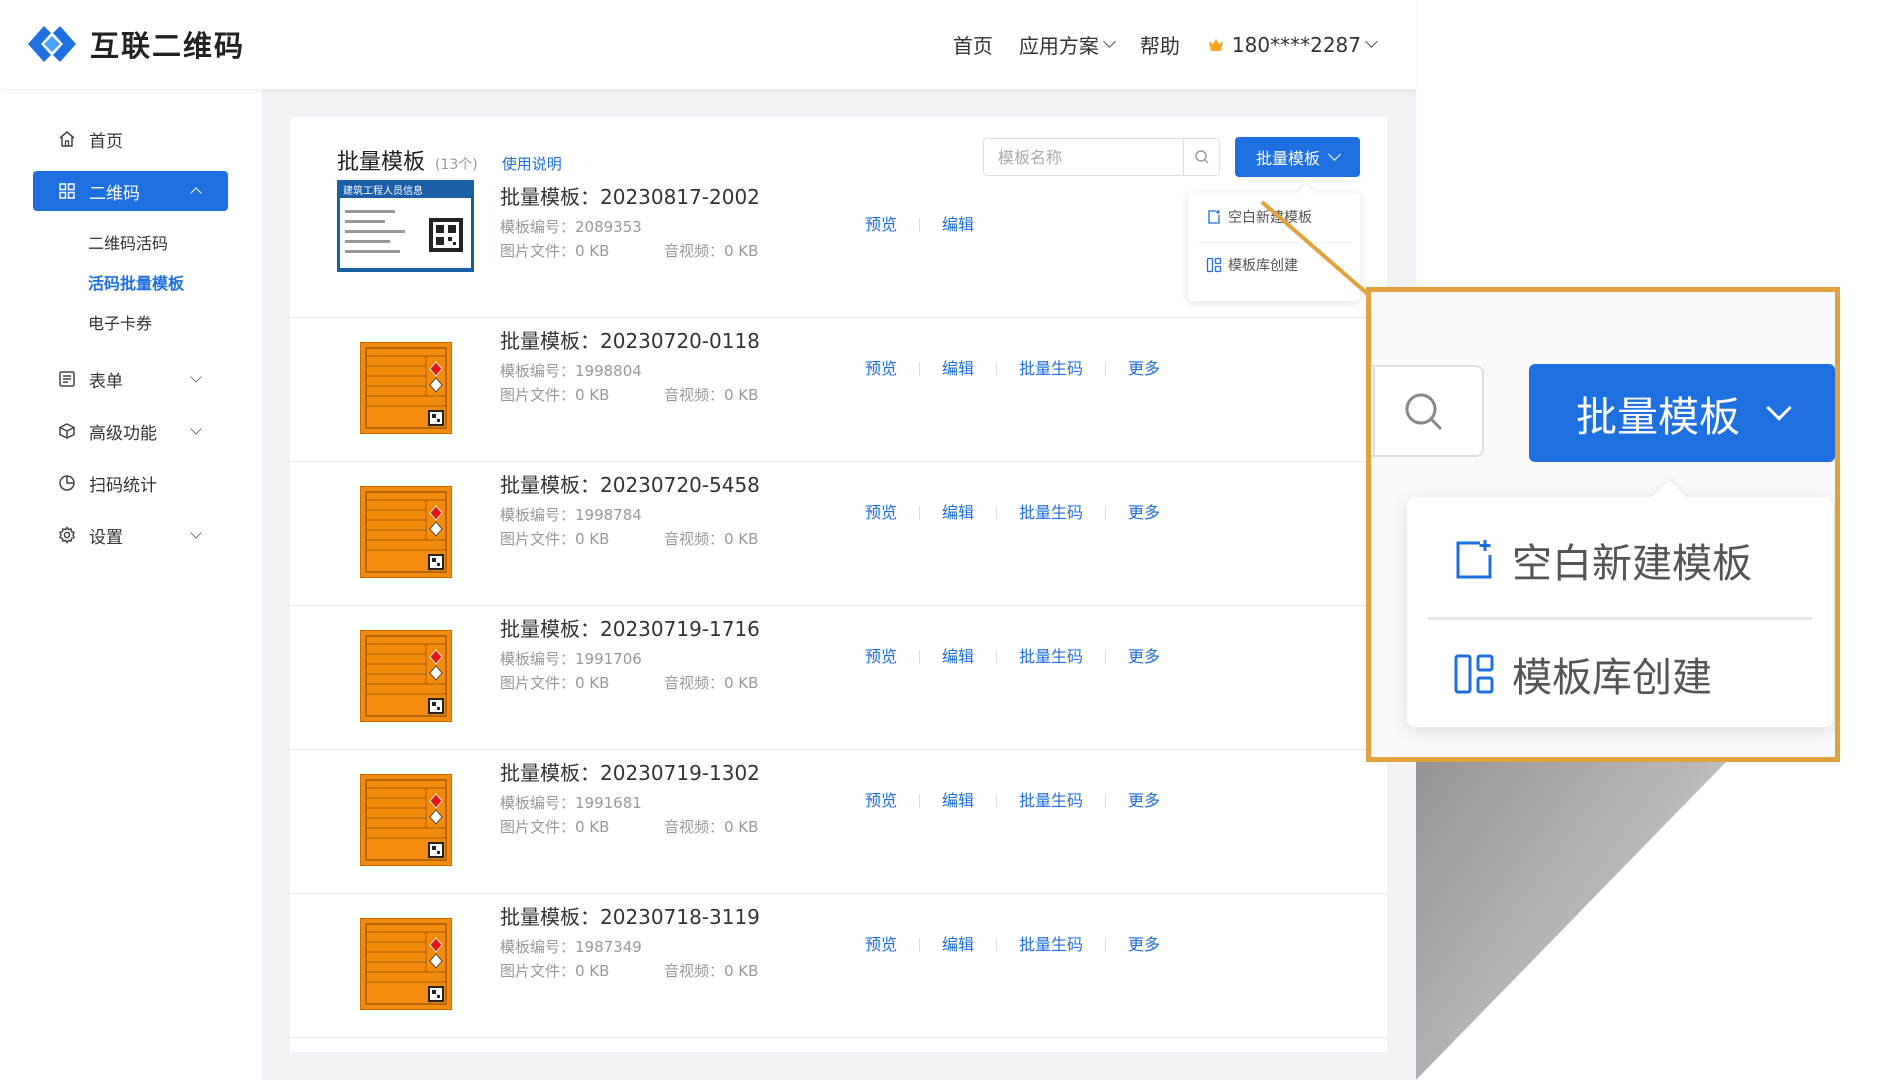 The width and height of the screenshot is (1878, 1080). What do you see at coordinates (1287, 158) in the screenshot?
I see `batch-template-label: 批量模板` at bounding box center [1287, 158].